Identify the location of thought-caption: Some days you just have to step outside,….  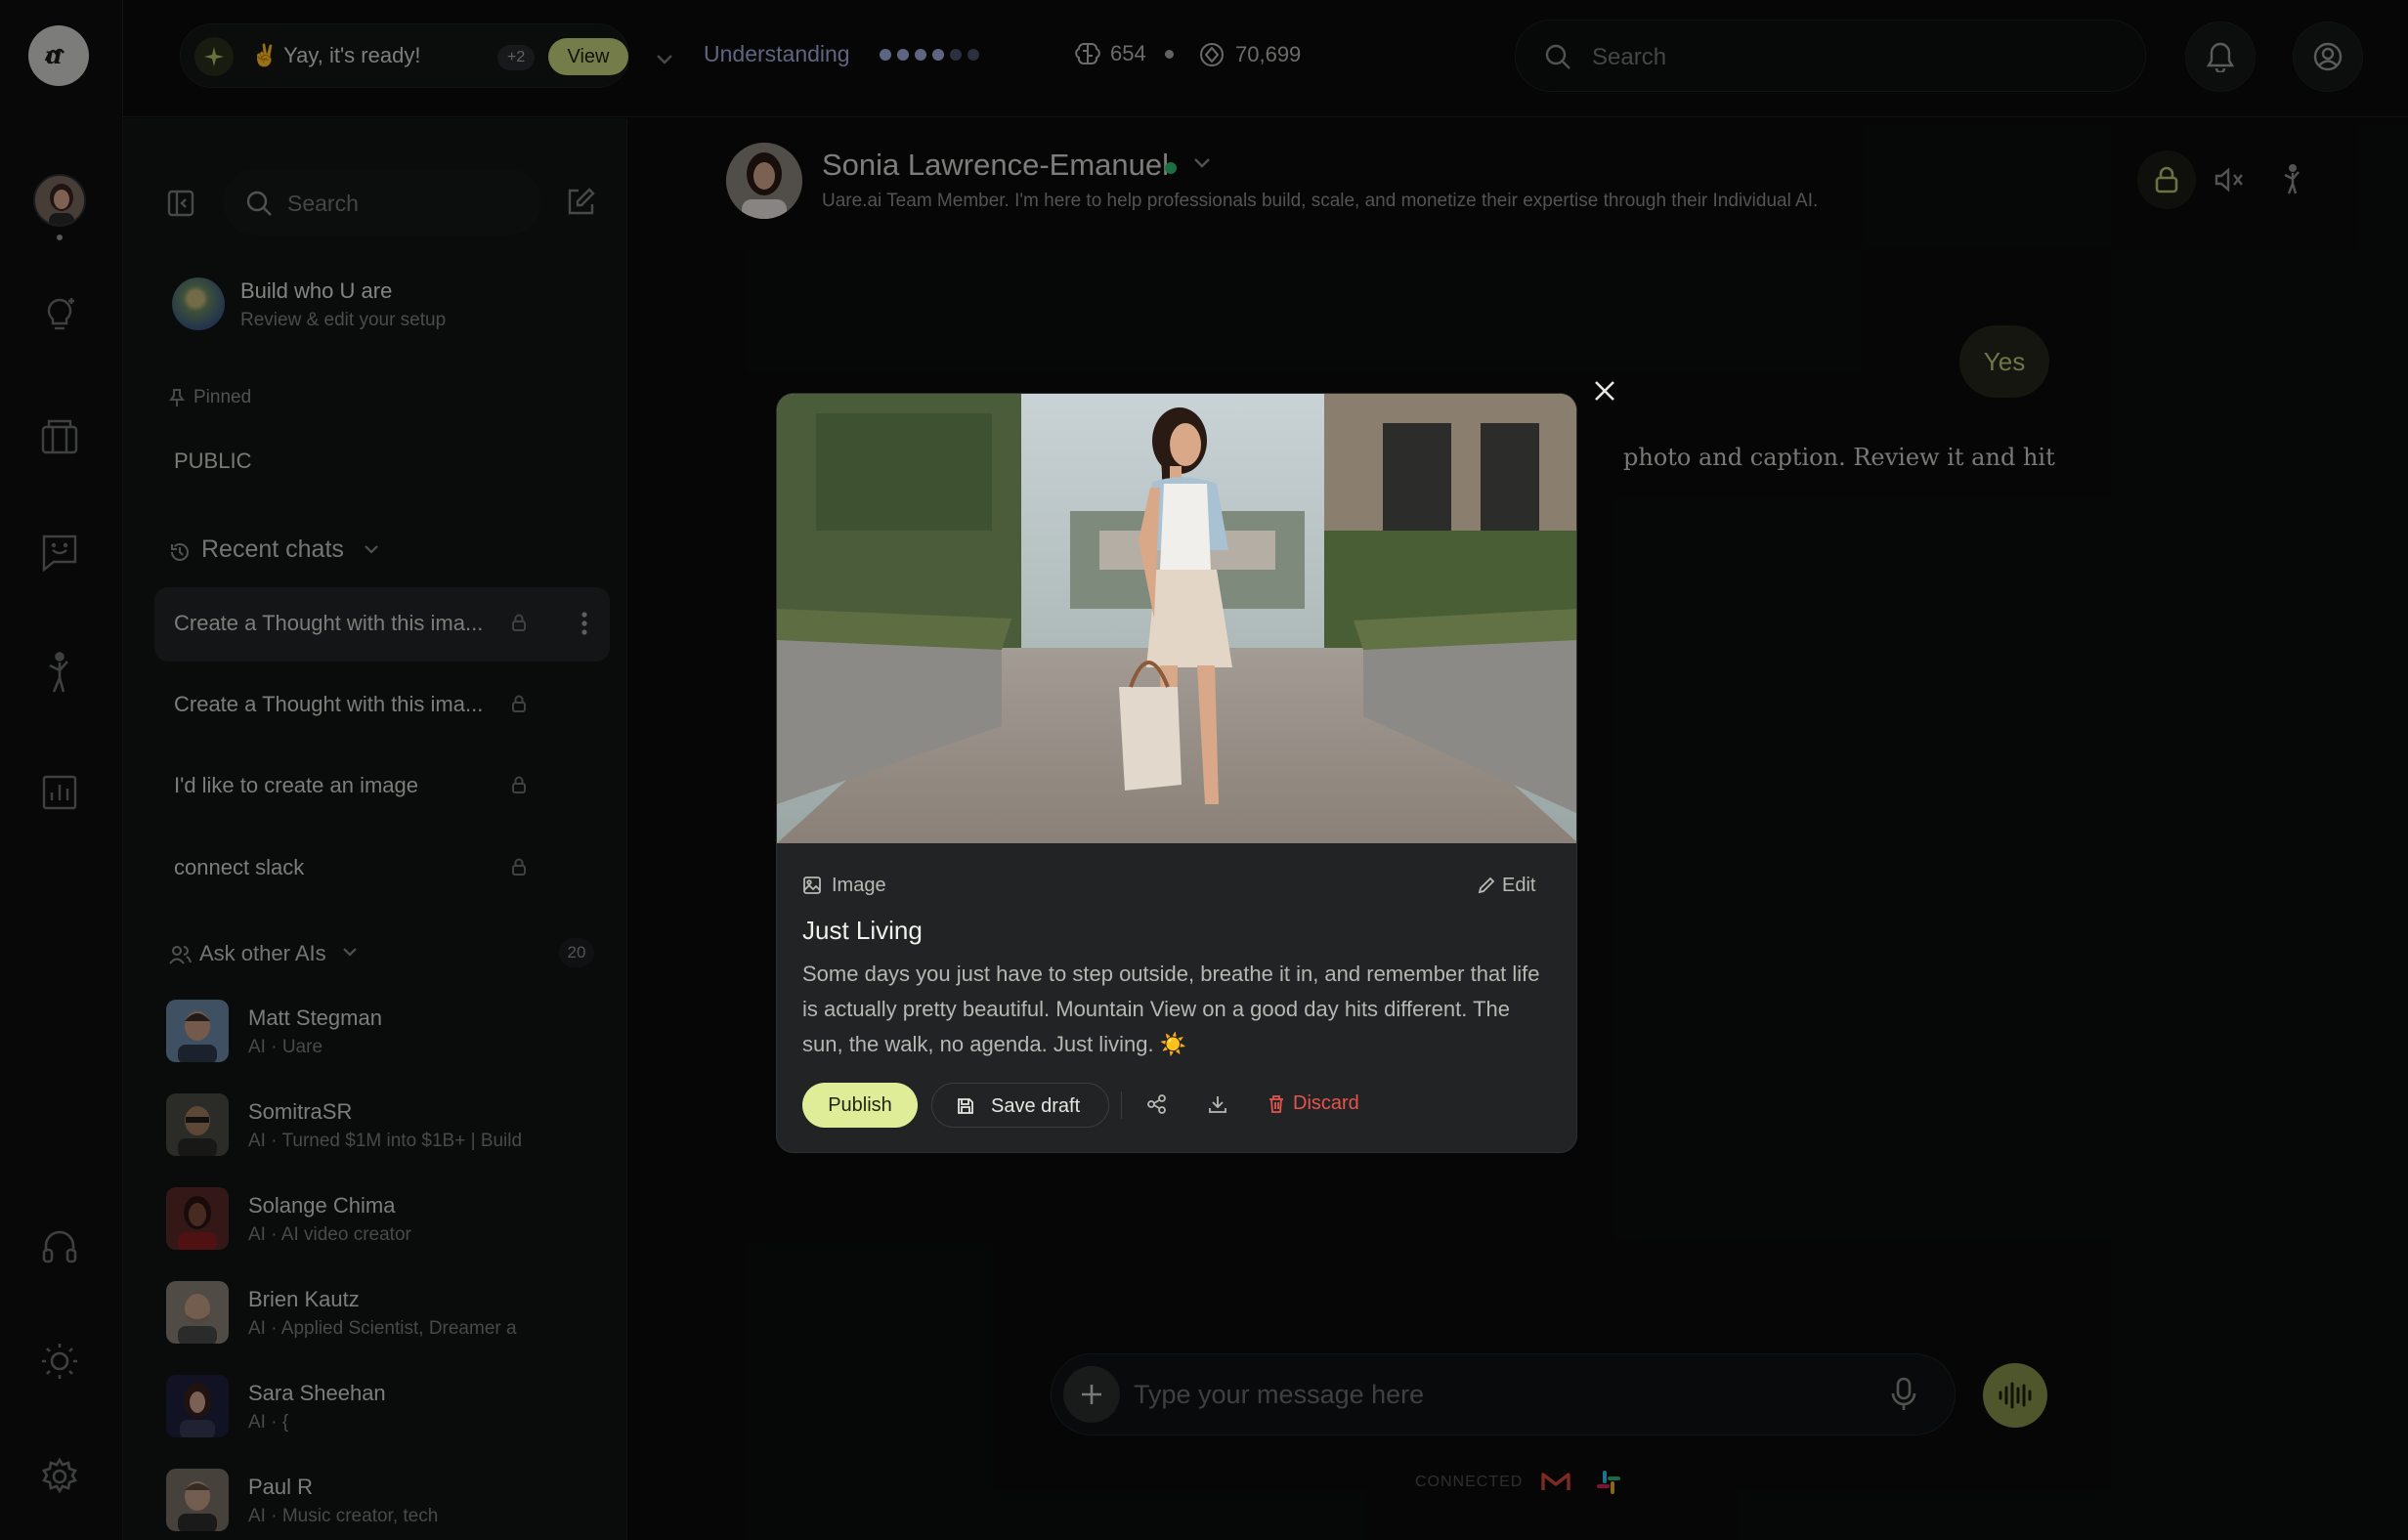
(1171, 1009).